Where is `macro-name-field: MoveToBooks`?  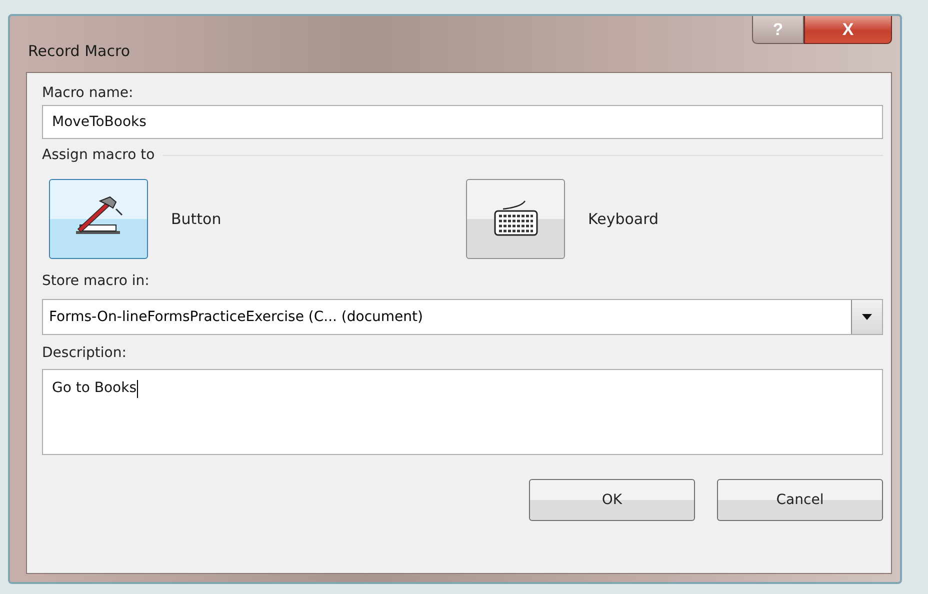 macro-name-field: MoveToBooks is located at coordinates (462, 122).